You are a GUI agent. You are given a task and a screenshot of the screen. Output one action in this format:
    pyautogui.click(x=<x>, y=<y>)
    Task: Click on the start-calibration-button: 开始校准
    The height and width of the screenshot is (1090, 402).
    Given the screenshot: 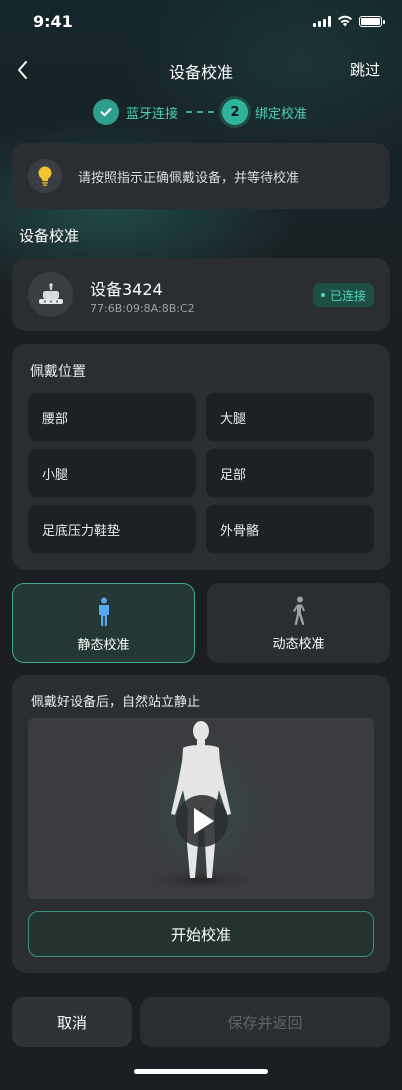 What is the action you would take?
    pyautogui.click(x=201, y=934)
    